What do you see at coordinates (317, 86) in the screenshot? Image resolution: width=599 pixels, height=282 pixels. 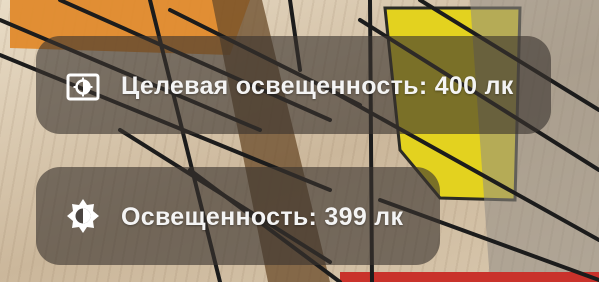 I see `target-illuminance-label: Целевая освещенность: 400 лк` at bounding box center [317, 86].